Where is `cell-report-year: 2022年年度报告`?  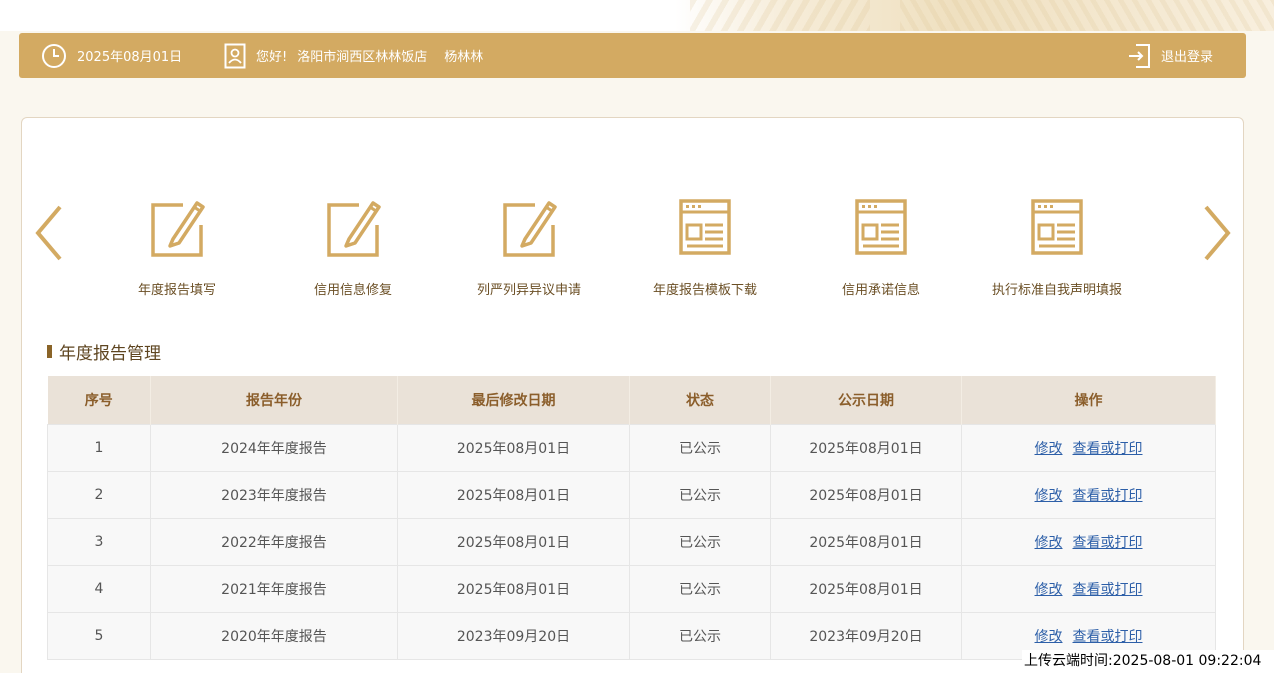
cell-report-year: 2022年年度报告 is located at coordinates (274, 541).